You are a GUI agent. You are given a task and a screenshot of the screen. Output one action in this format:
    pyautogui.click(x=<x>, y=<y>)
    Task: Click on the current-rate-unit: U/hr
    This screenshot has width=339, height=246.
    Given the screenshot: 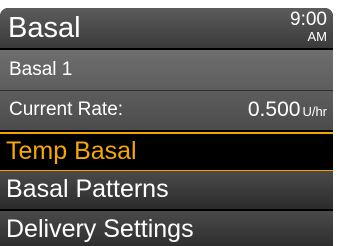 What is the action you would take?
    pyautogui.click(x=314, y=111)
    